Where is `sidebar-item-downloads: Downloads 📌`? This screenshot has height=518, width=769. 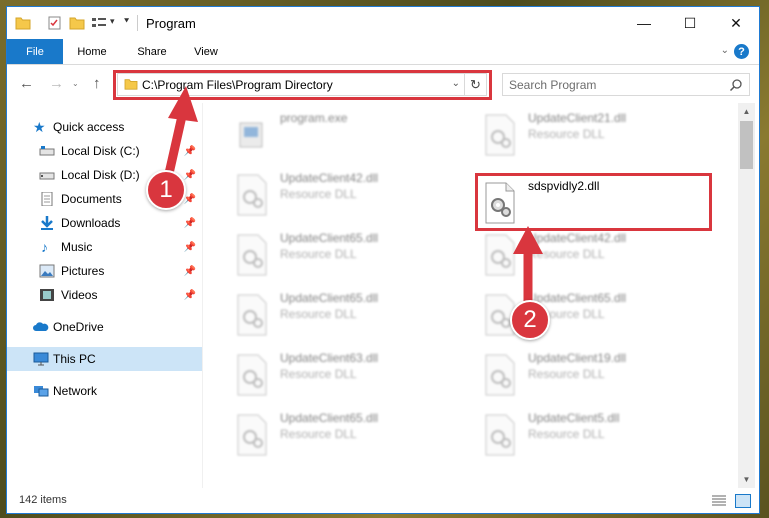
sidebar-item-downloads: Downloads 📌 is located at coordinates (104, 223).